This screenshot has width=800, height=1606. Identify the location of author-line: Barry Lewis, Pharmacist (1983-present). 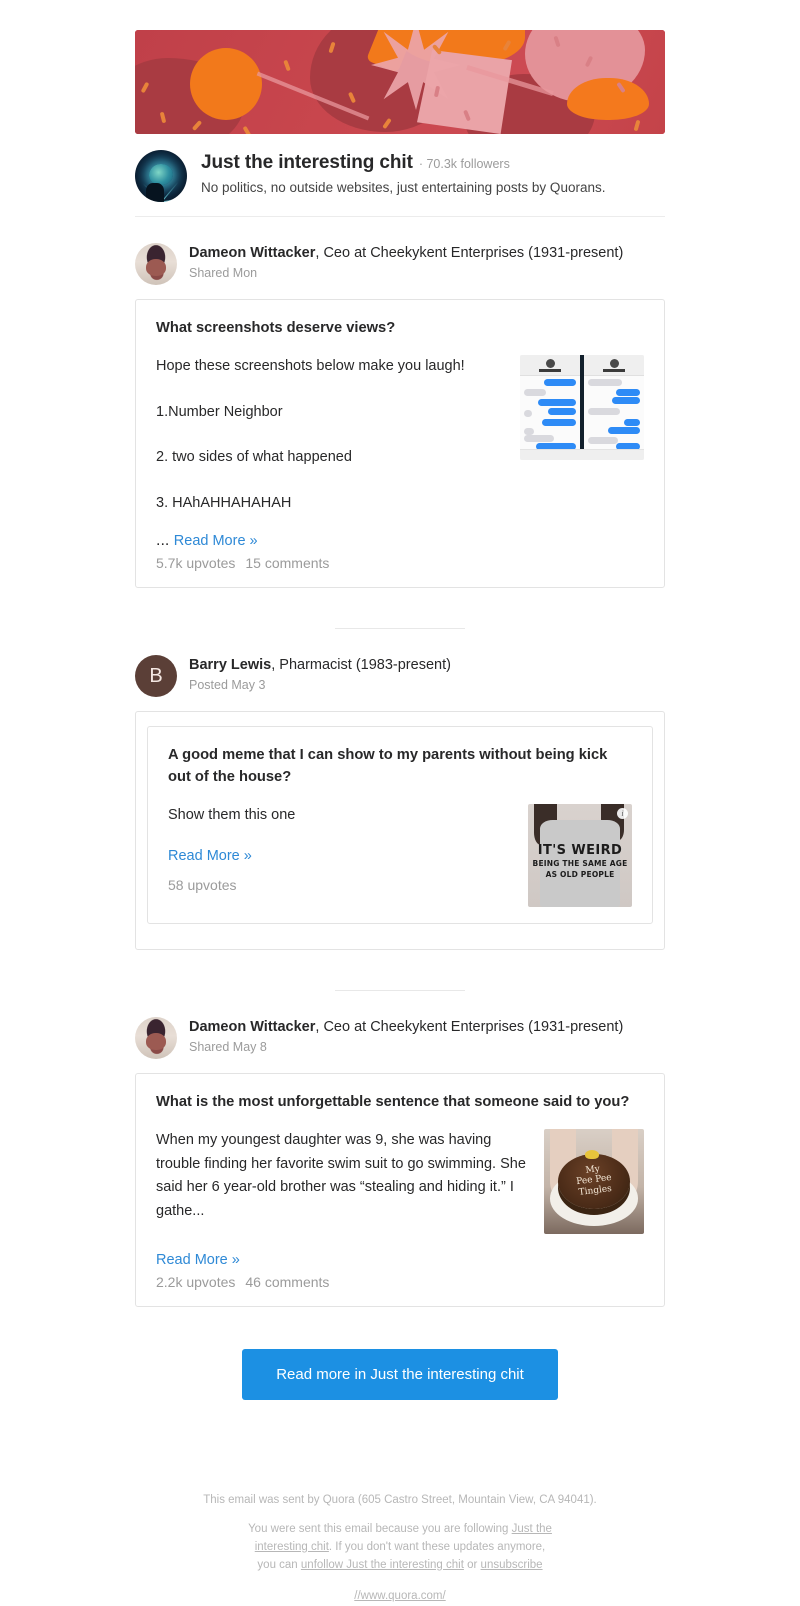
(320, 665).